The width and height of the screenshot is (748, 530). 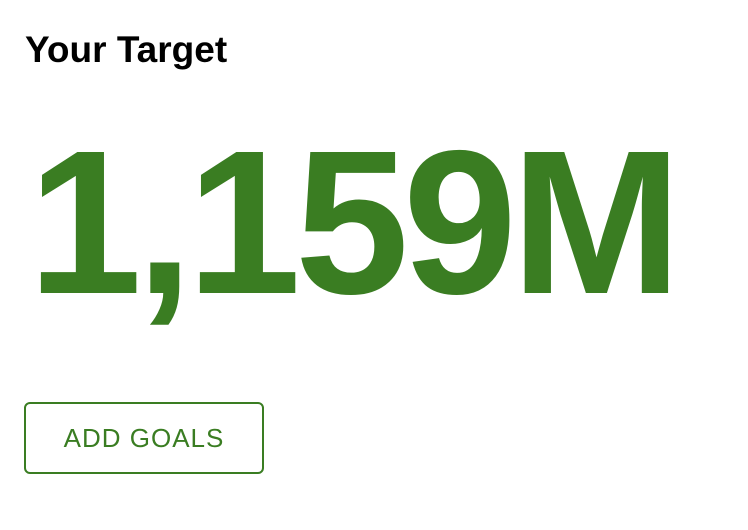 What do you see at coordinates (144, 438) in the screenshot?
I see `add-goals-button: ADD GOALS` at bounding box center [144, 438].